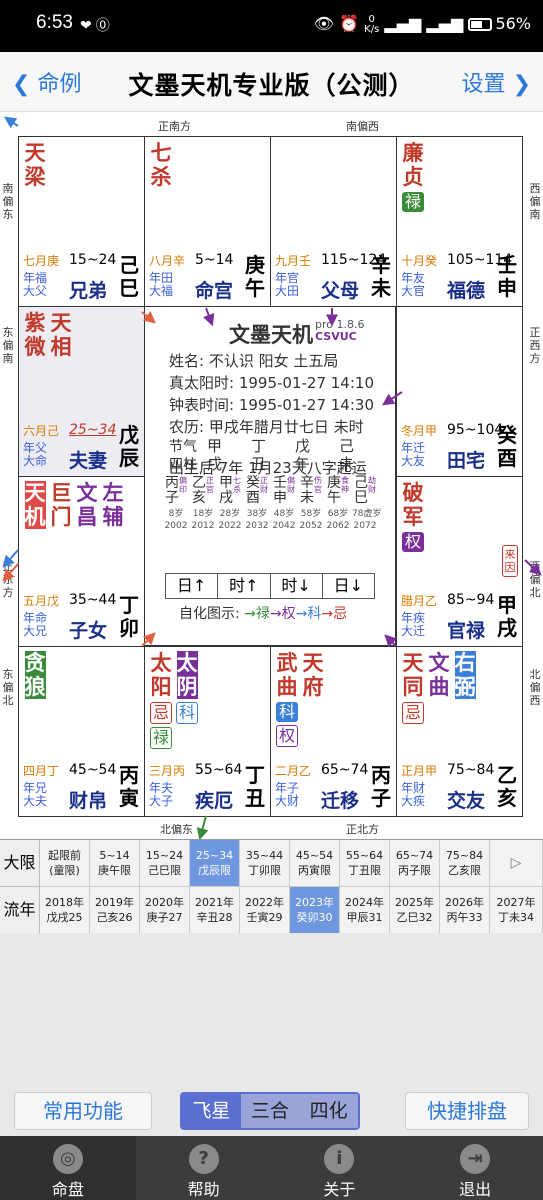 The width and height of the screenshot is (543, 1200). What do you see at coordinates (328, 1111) in the screenshot?
I see `seg-sihua: 四化` at bounding box center [328, 1111].